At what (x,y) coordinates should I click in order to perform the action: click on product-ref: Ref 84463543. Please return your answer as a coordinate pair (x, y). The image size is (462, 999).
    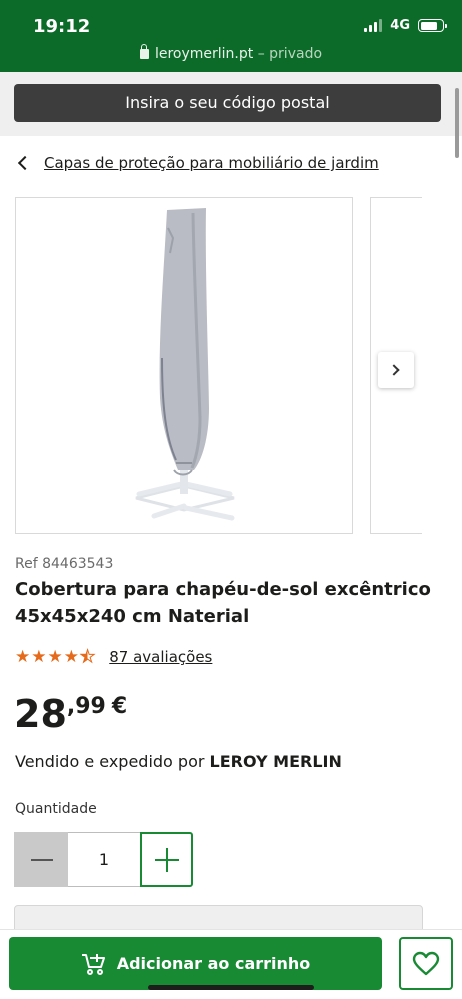
    Looking at the image, I should click on (64, 564).